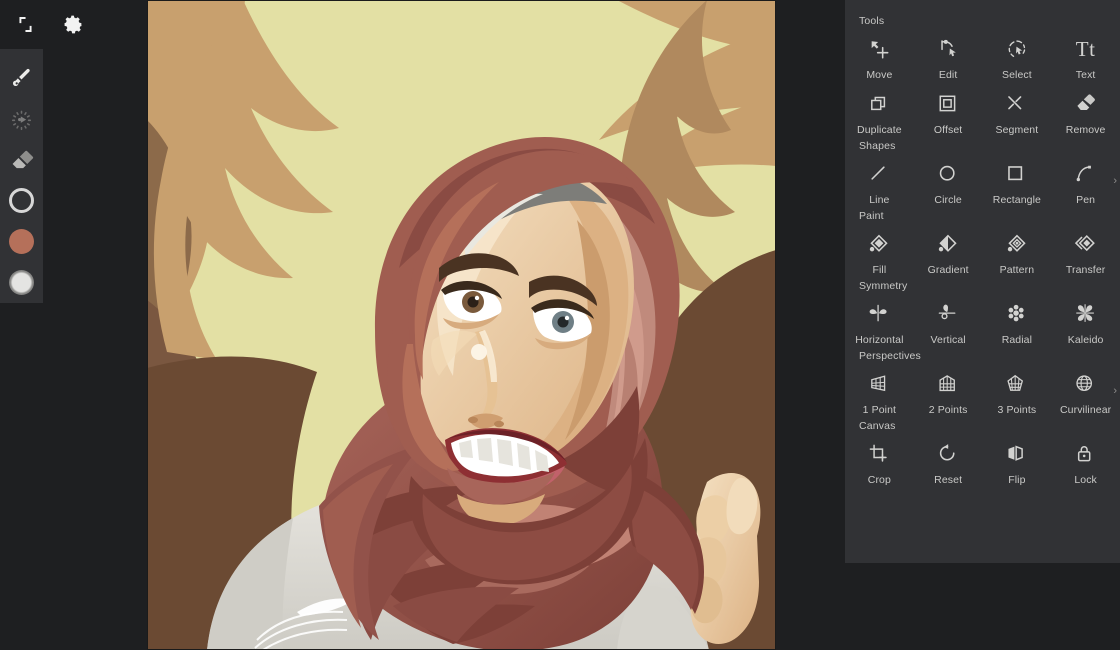 Image resolution: width=1120 pixels, height=650 pixels. I want to click on tool-row: Line Circle Rectangle Pen ›, so click(982, 180).